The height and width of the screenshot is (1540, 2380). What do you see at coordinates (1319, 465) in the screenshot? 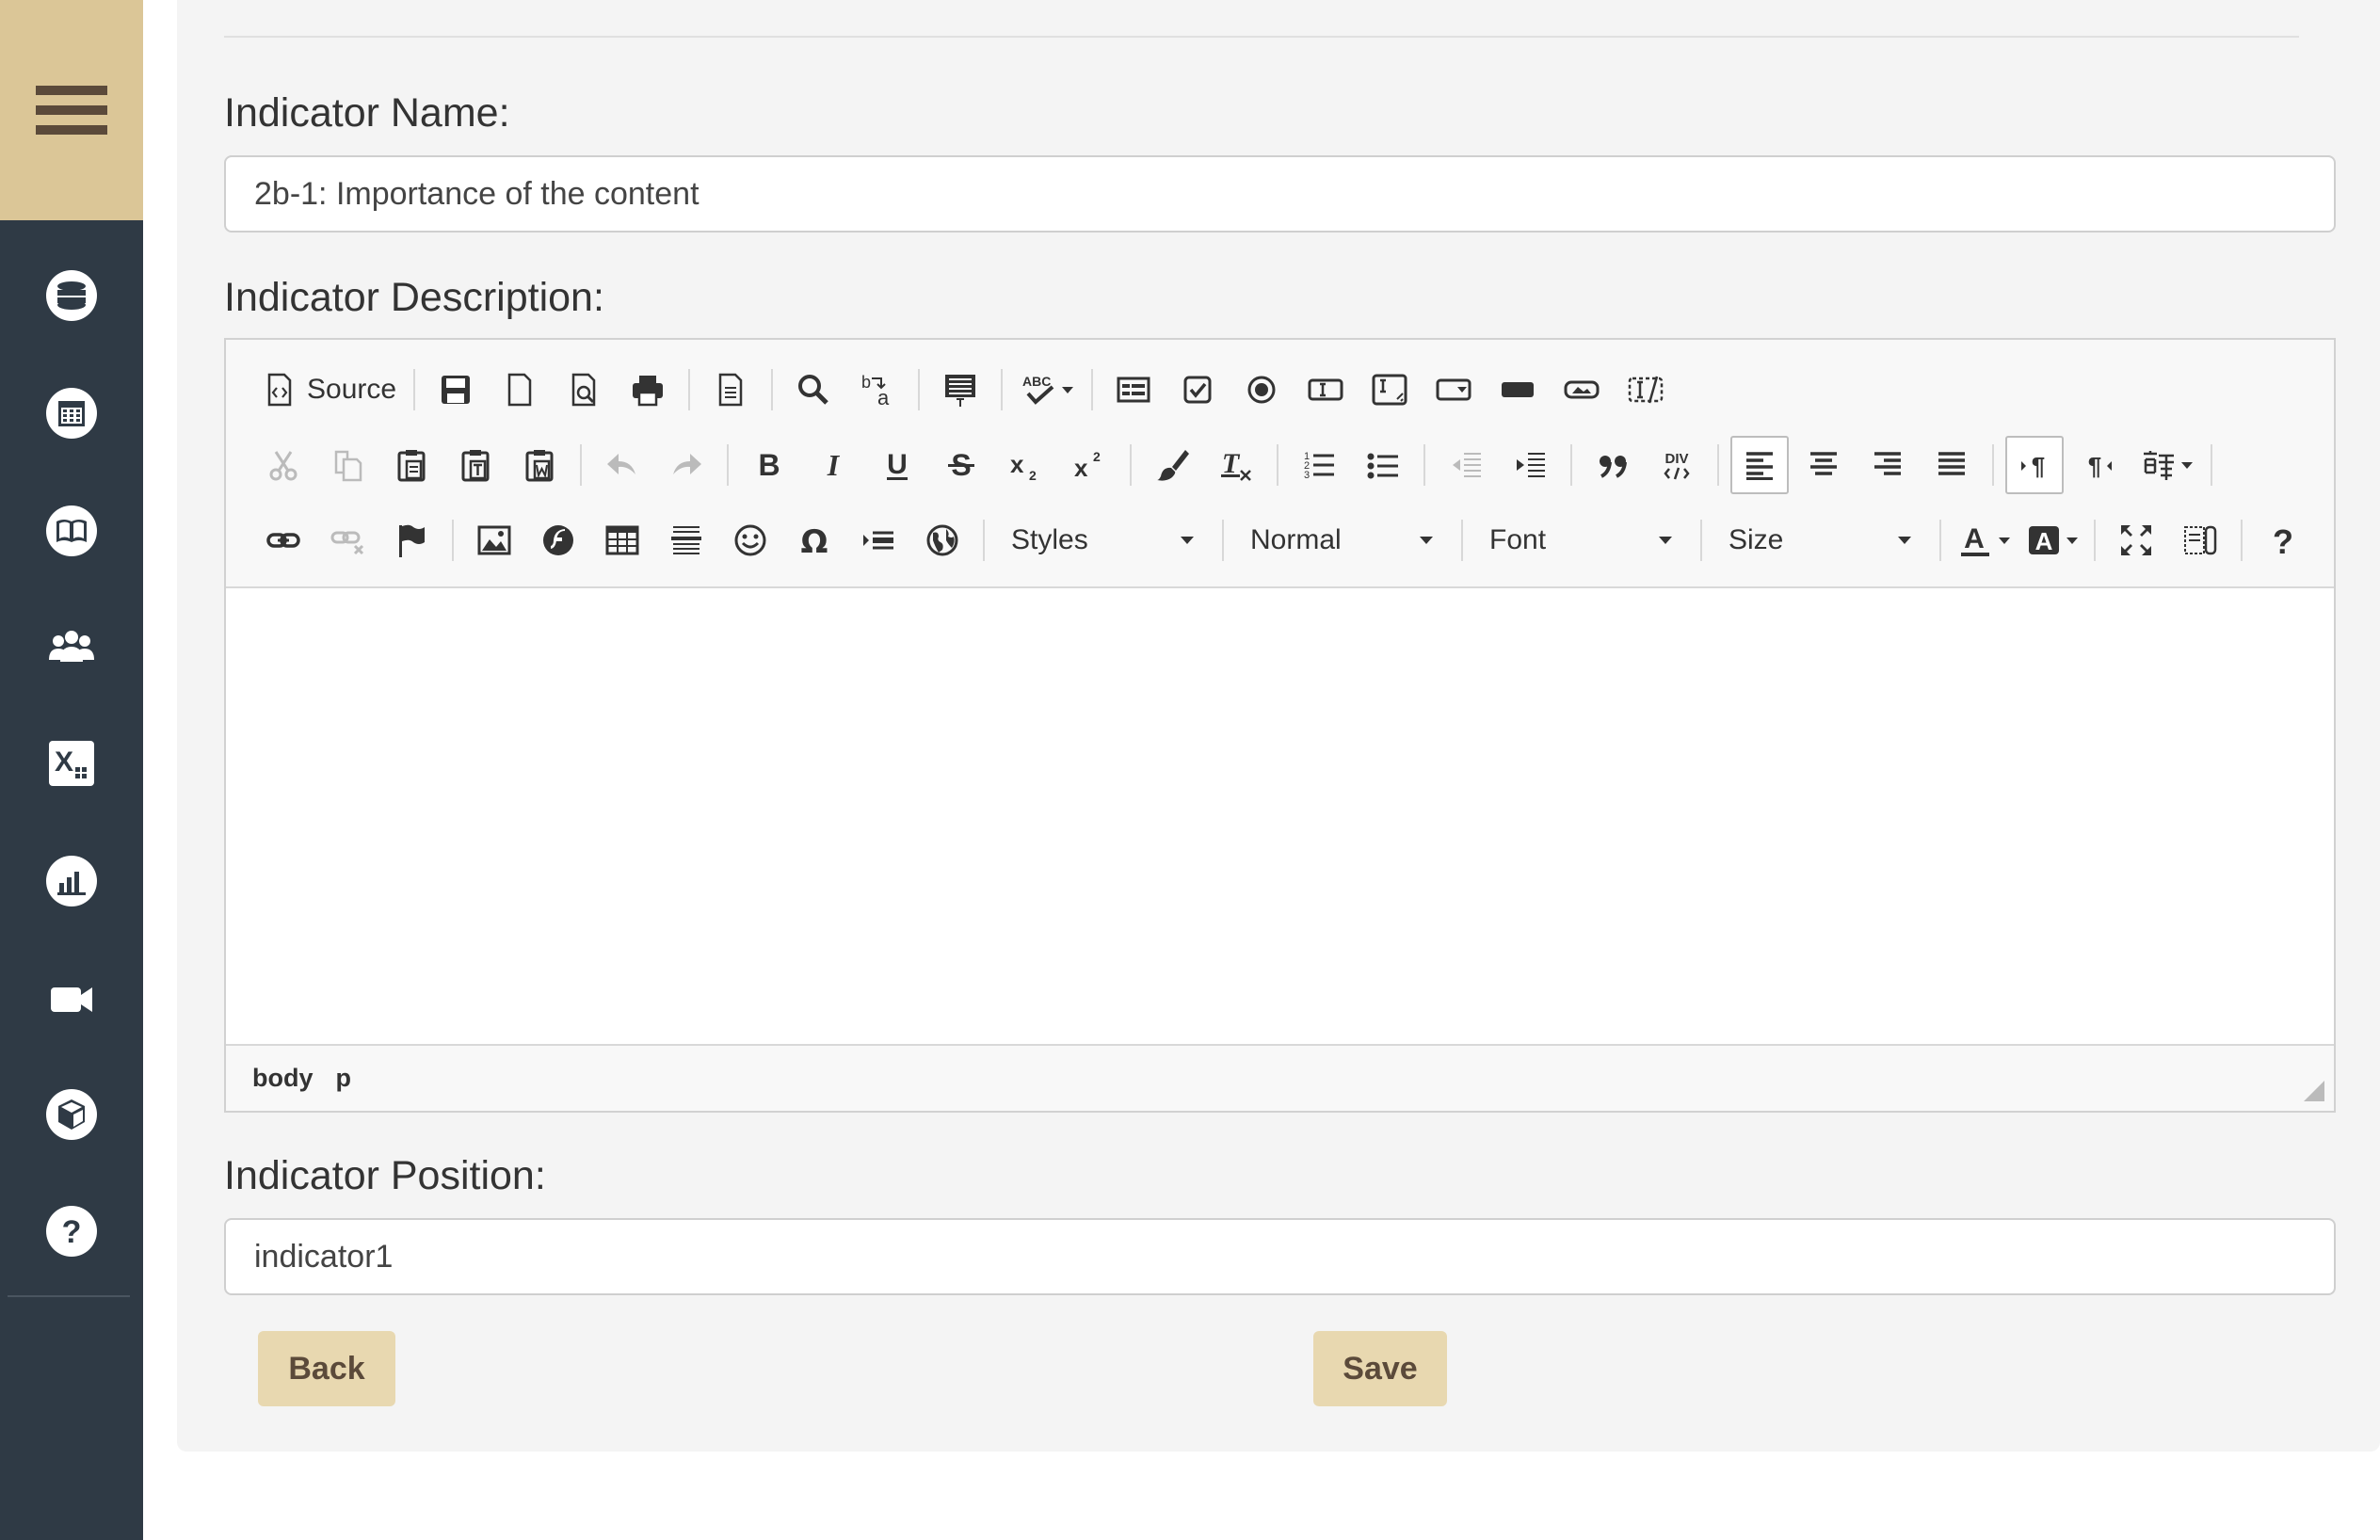
I see `numbered-list-button: 123` at bounding box center [1319, 465].